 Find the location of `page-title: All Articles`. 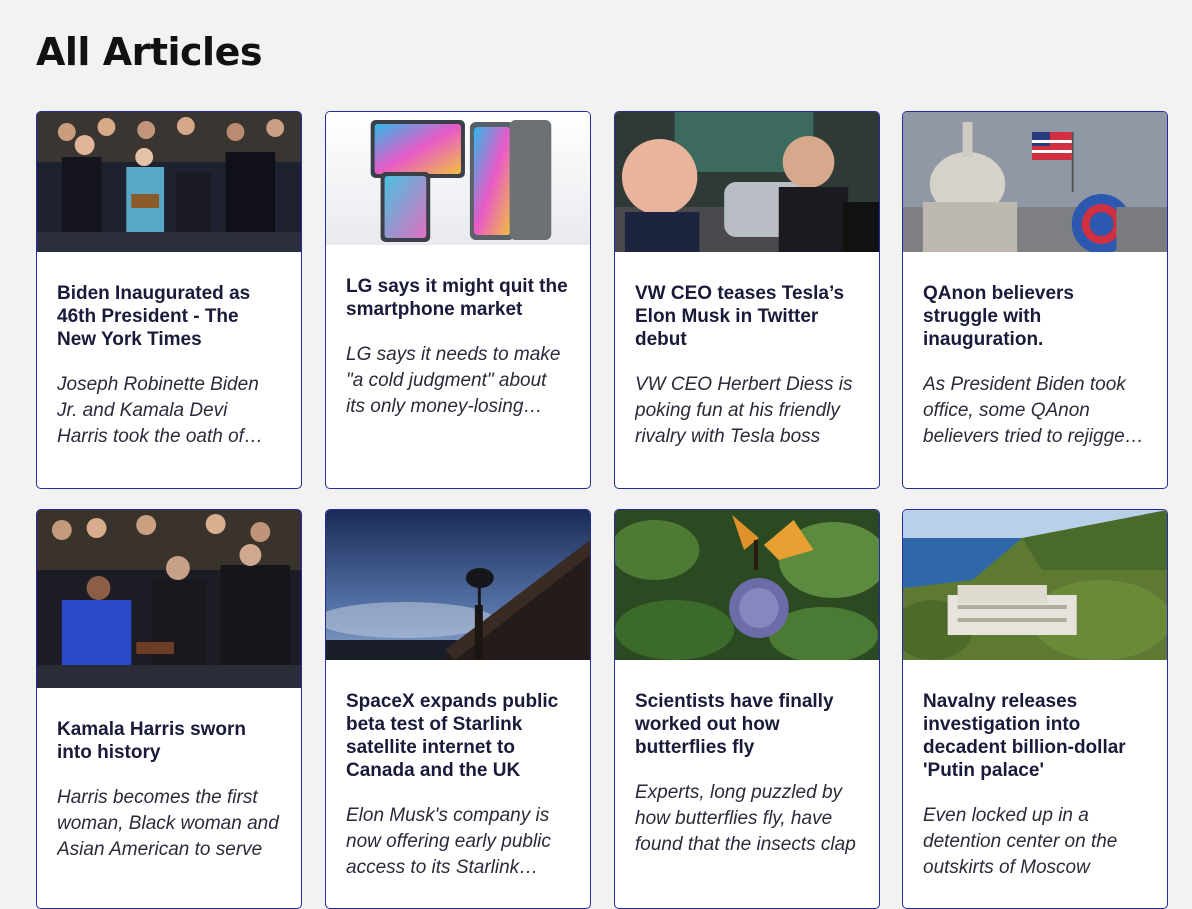

page-title: All Articles is located at coordinates (149, 52).